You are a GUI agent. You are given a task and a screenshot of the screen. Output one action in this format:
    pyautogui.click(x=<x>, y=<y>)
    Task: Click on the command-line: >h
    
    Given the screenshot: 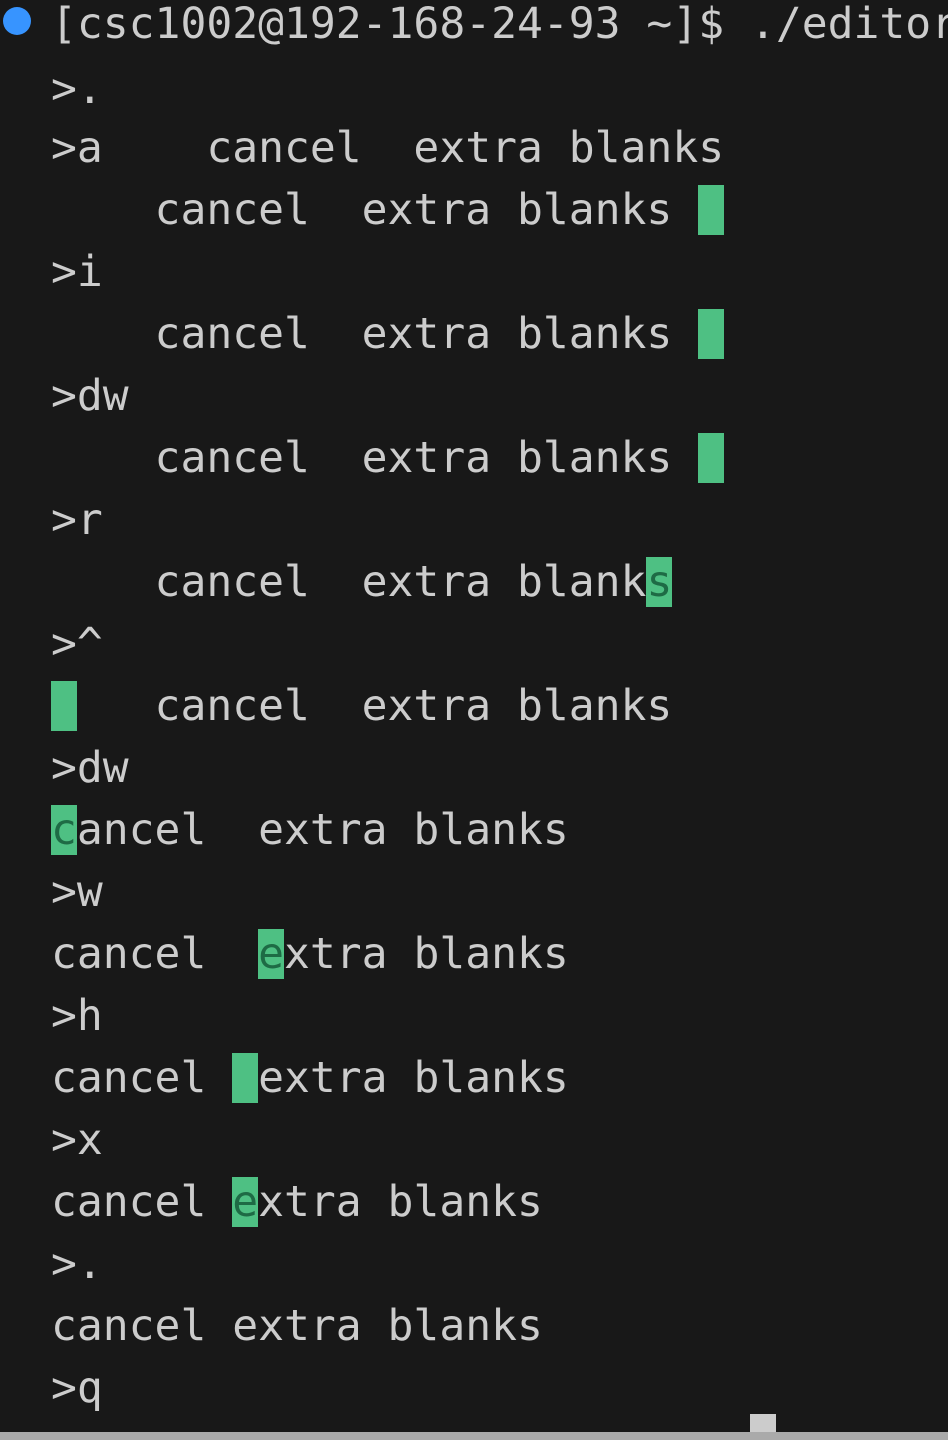 What is the action you would take?
    pyautogui.click(x=77, y=1016)
    